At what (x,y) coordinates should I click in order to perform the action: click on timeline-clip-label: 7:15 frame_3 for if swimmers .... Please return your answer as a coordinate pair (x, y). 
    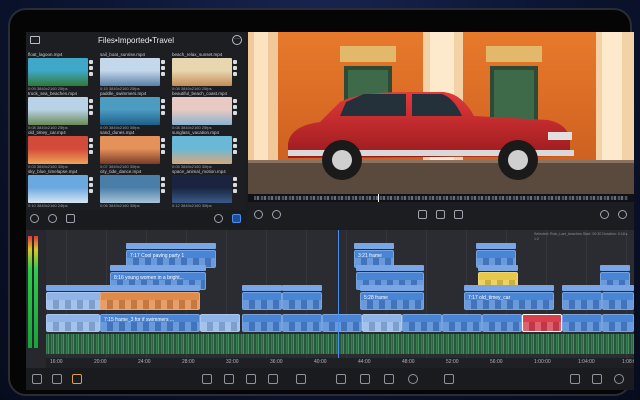
    Looking at the image, I should click on (139, 320).